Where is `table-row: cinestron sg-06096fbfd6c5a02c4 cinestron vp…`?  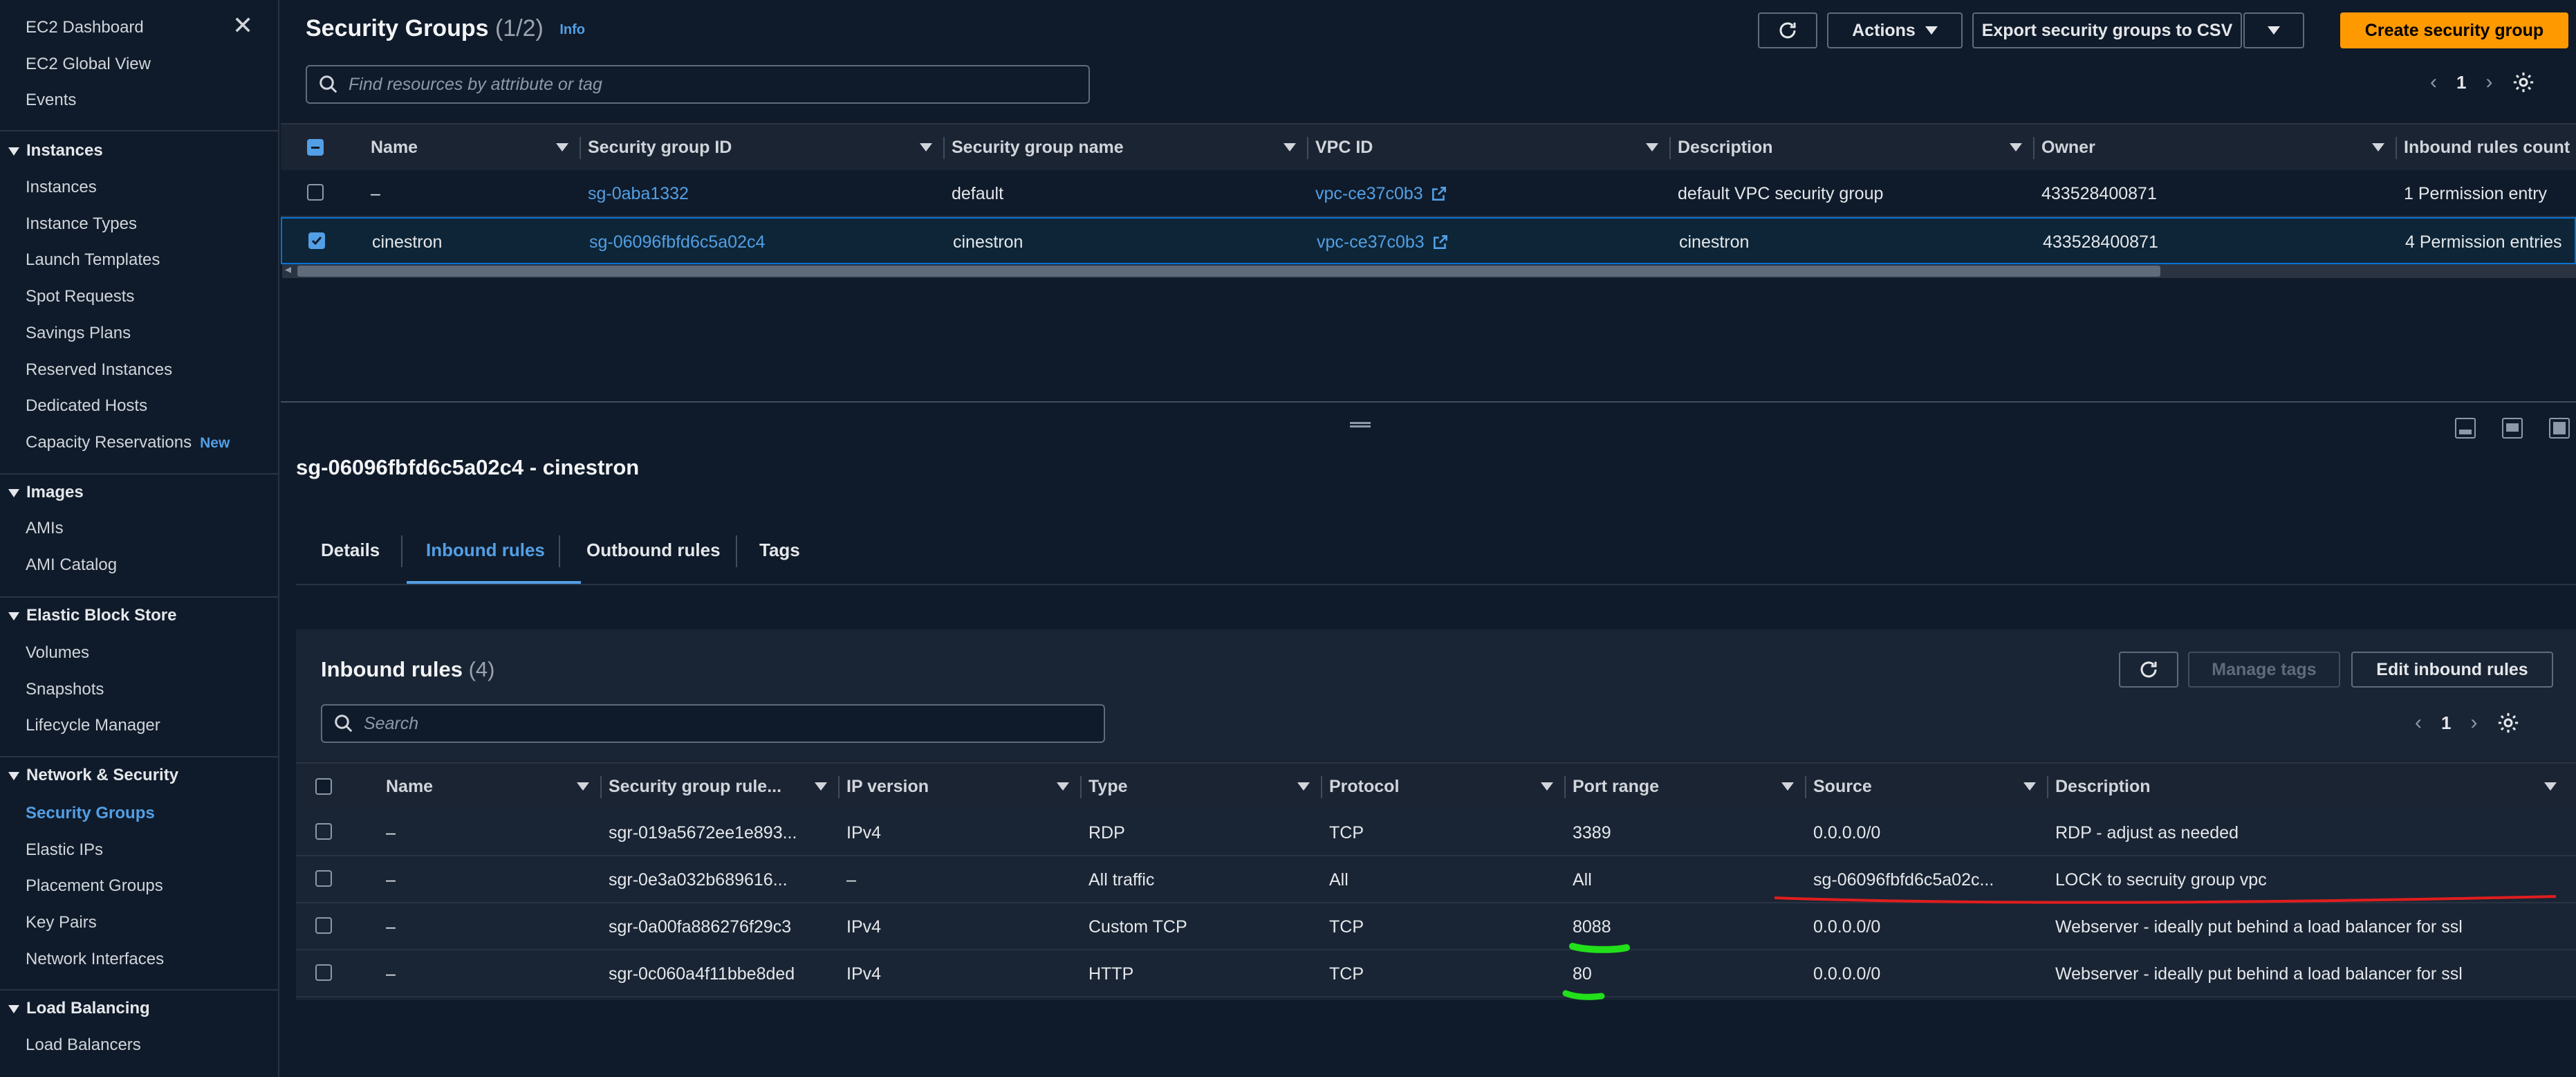
table-row: cinestron sg-06096fbfd6c5a02c4 cinestron vp… is located at coordinates (1428, 240).